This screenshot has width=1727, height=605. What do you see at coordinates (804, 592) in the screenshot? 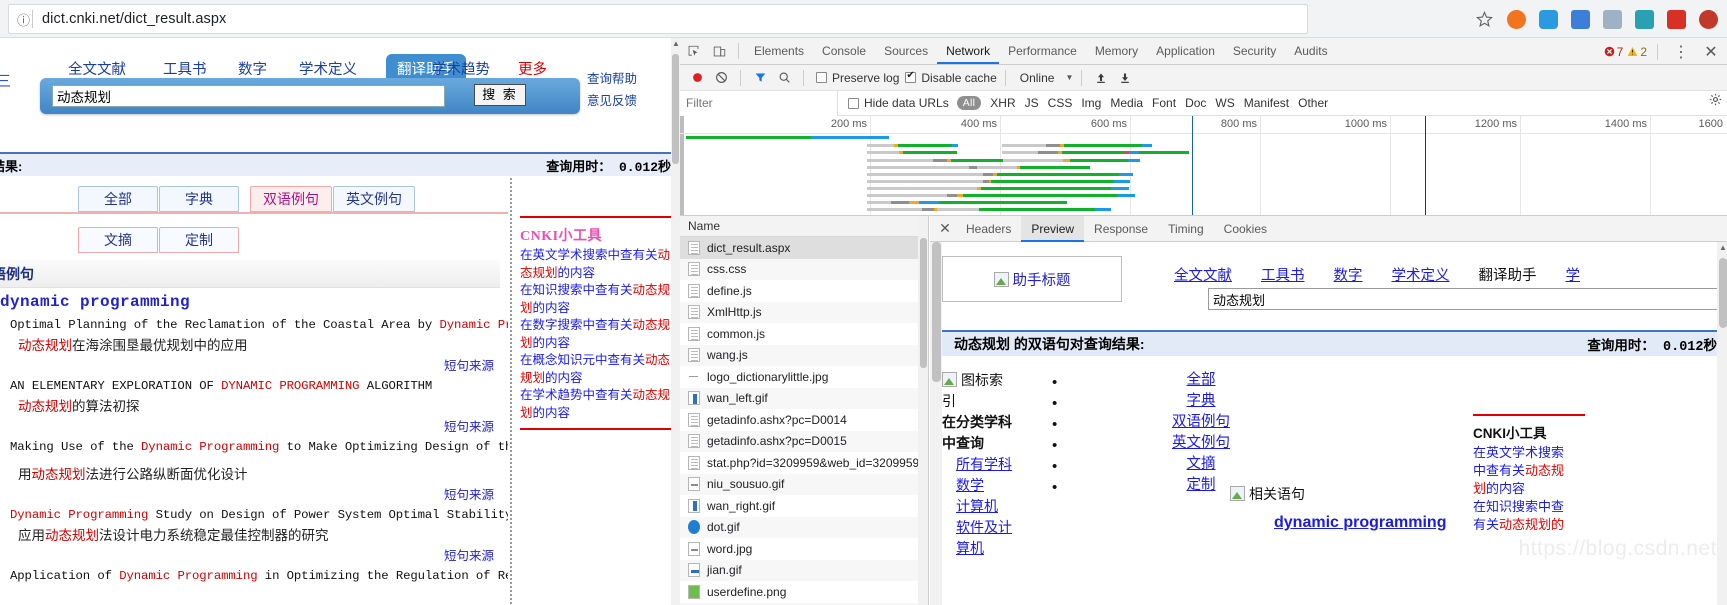
I see `table-row: userdefine.png` at bounding box center [804, 592].